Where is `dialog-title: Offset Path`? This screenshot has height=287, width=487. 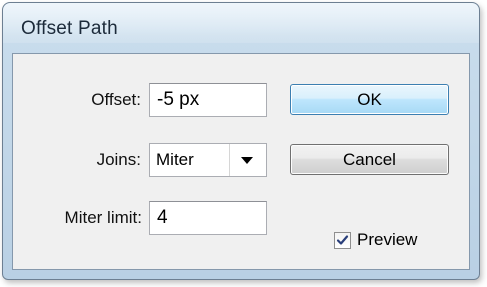
dialog-title: Offset Path is located at coordinates (69, 28).